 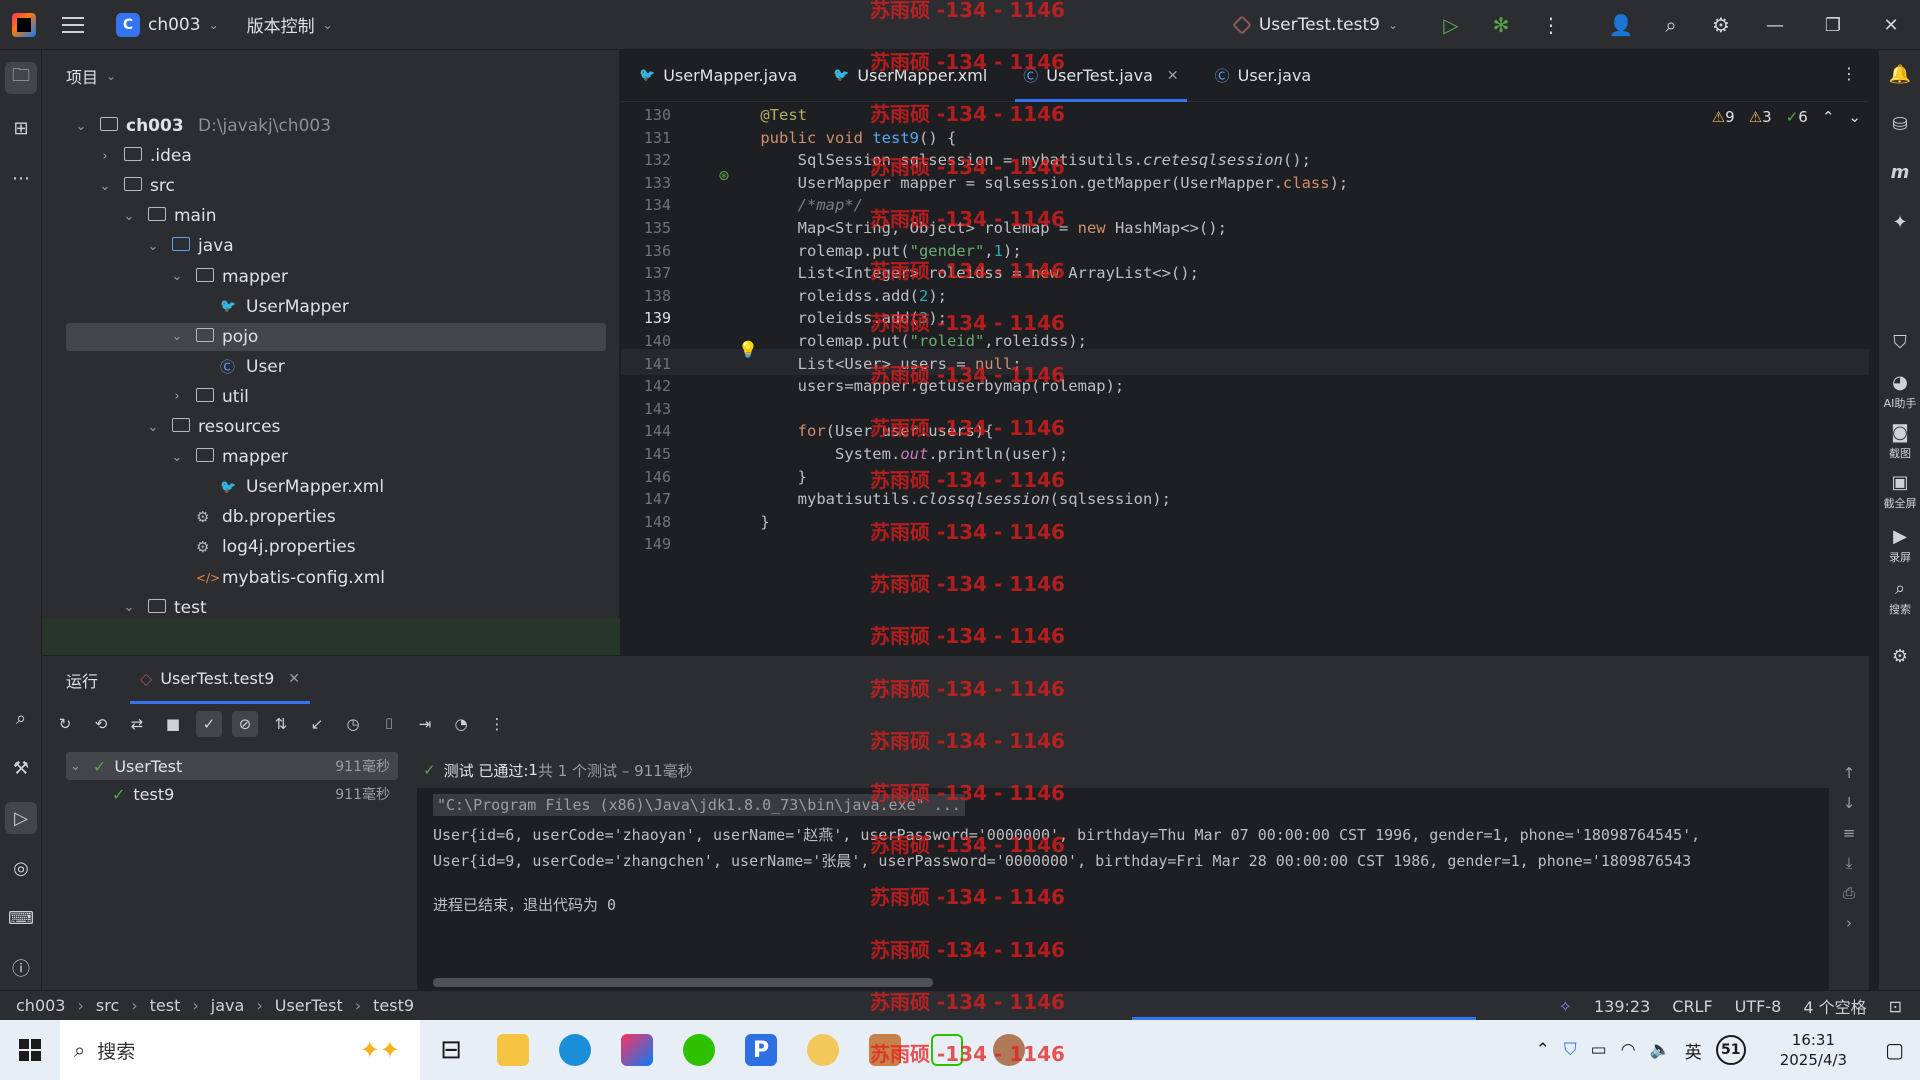 I want to click on services-tool-icon: ◎, so click(x=21, y=868).